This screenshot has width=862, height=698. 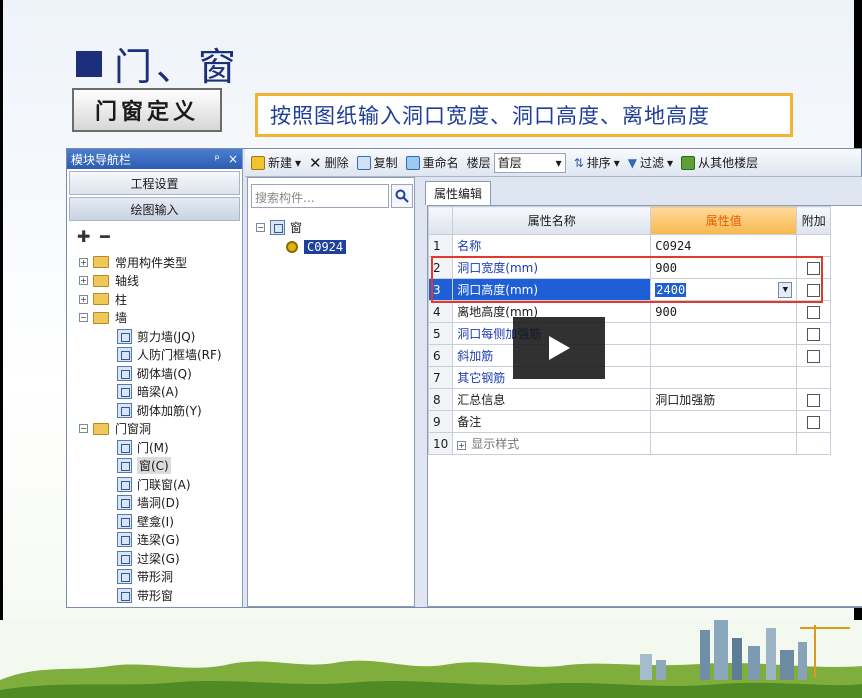 What do you see at coordinates (83, 236) in the screenshot?
I see `expand-all-icon: ✚` at bounding box center [83, 236].